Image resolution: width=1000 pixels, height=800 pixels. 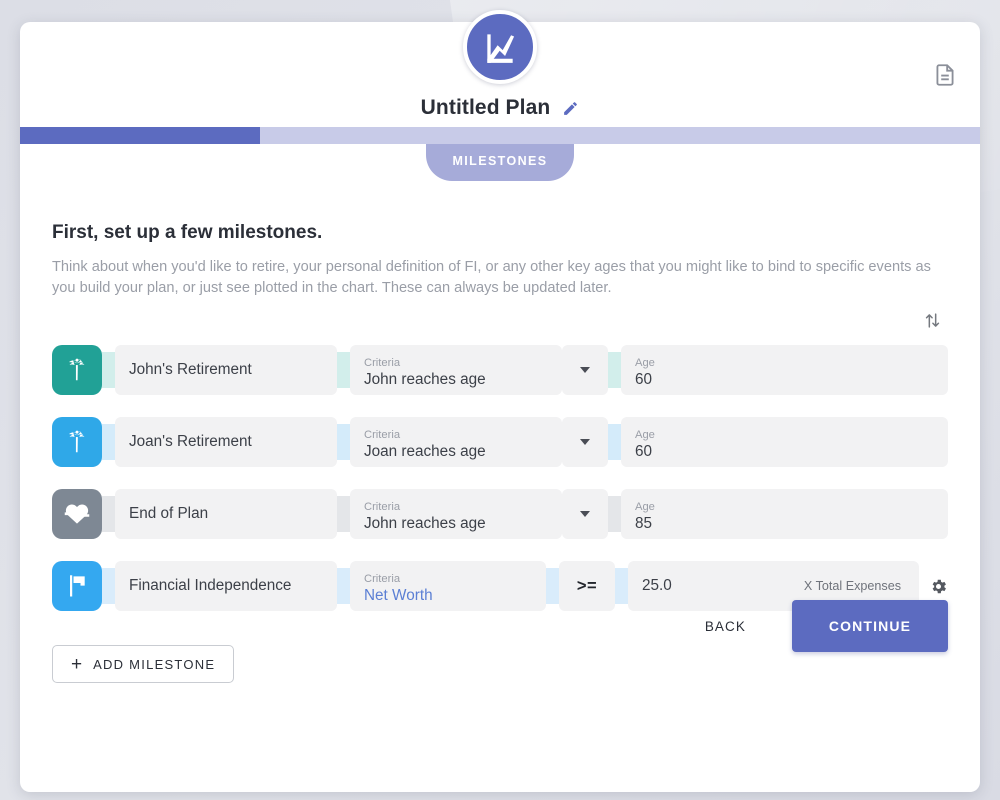 I want to click on card-footer: BACK CONTINUE, so click(x=824, y=626).